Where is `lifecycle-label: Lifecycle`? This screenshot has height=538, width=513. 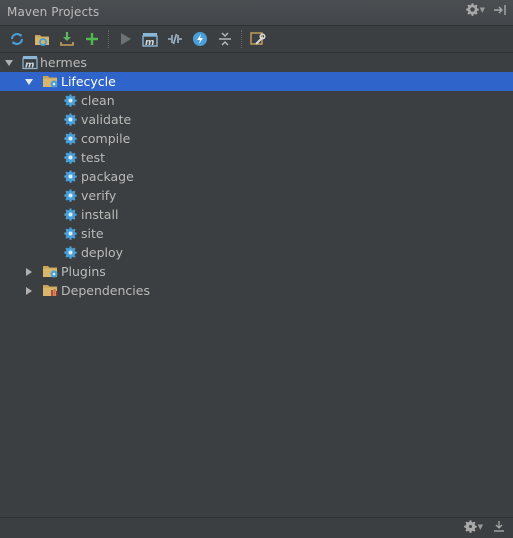
lifecycle-label: Lifecycle is located at coordinates (88, 81).